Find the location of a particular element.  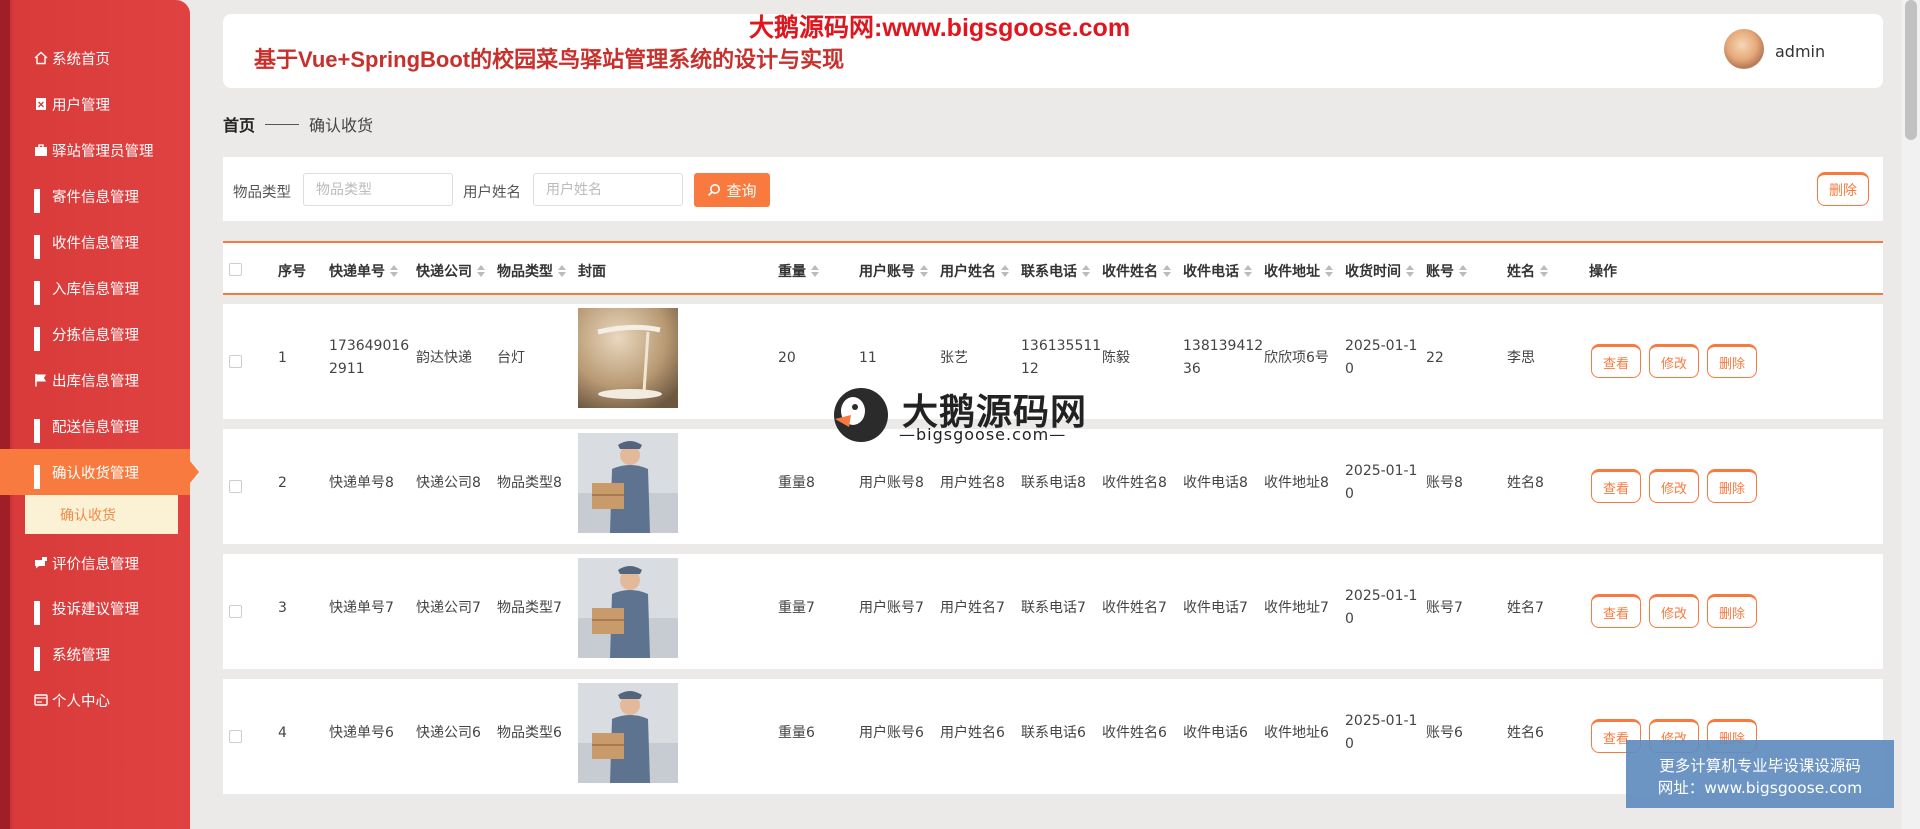

column-header-3: 物品类型 is located at coordinates (531, 271).